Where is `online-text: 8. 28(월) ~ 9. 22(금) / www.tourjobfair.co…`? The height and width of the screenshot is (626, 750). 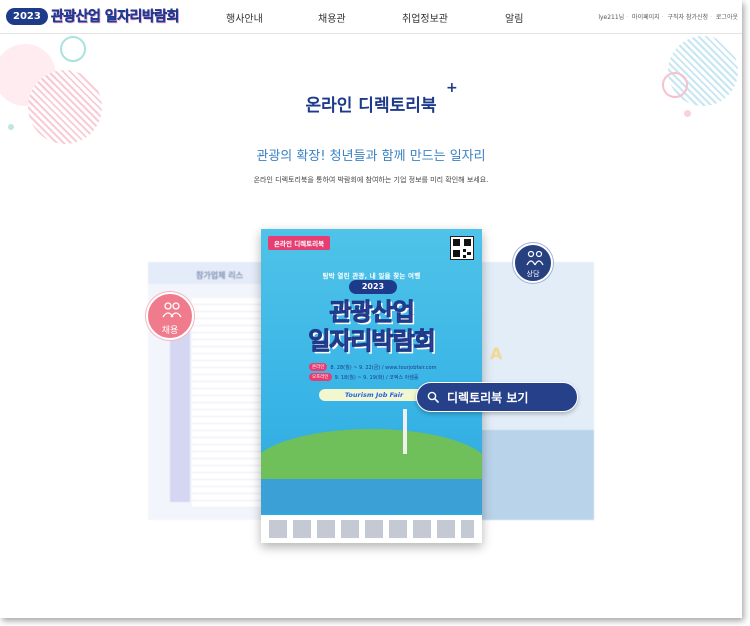 online-text: 8. 28(월) ~ 9. 22(금) / www.tourjobfair.co… is located at coordinates (383, 367).